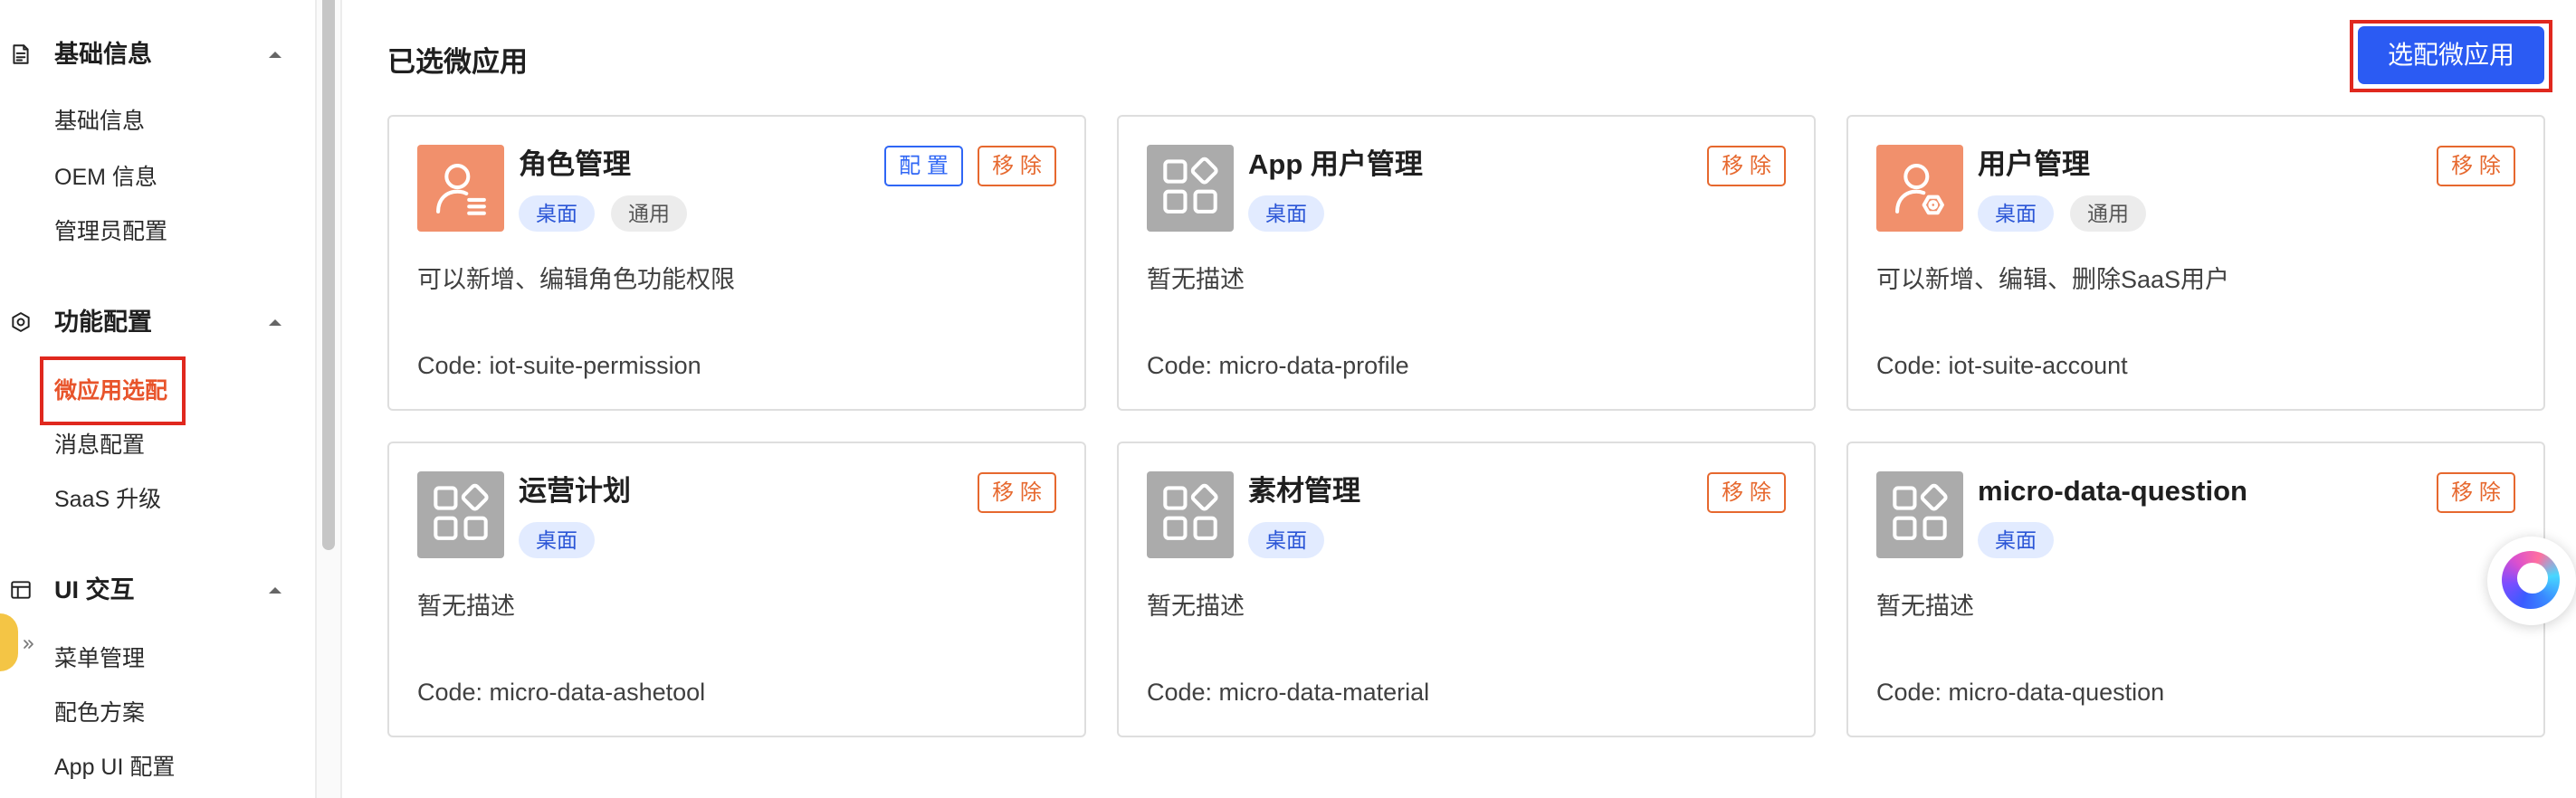 The height and width of the screenshot is (798, 2576). Describe the element at coordinates (21, 55) in the screenshot. I see `document-icon` at that location.